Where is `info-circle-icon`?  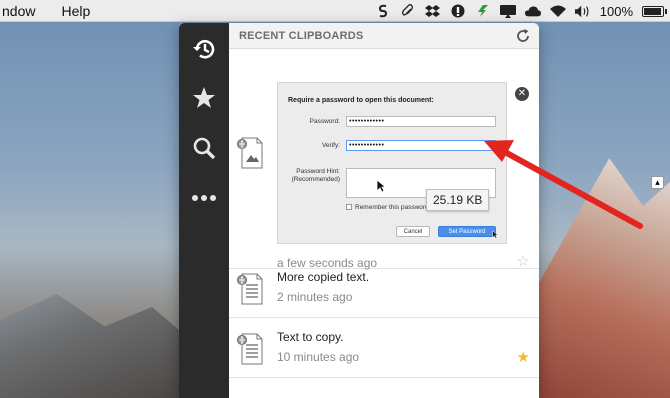
info-circle-icon is located at coordinates (458, 11).